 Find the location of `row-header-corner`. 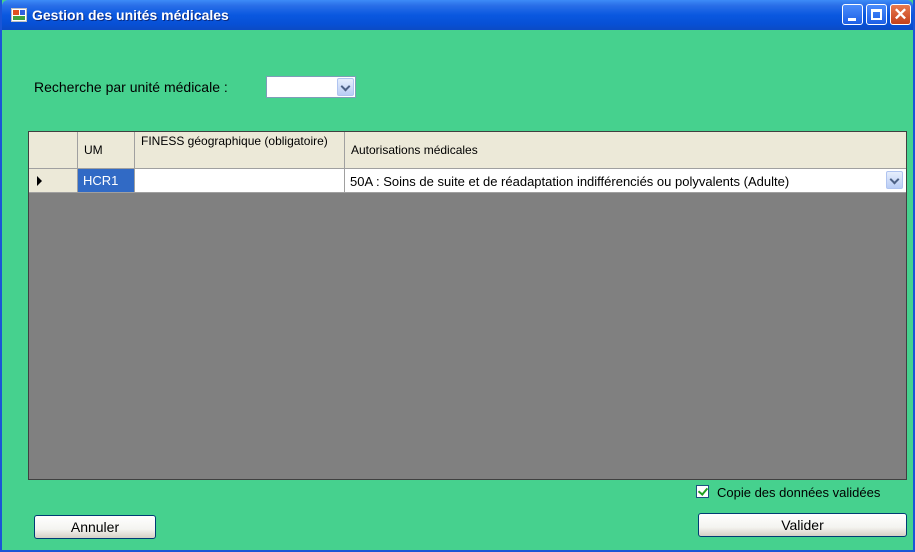

row-header-corner is located at coordinates (53, 150).